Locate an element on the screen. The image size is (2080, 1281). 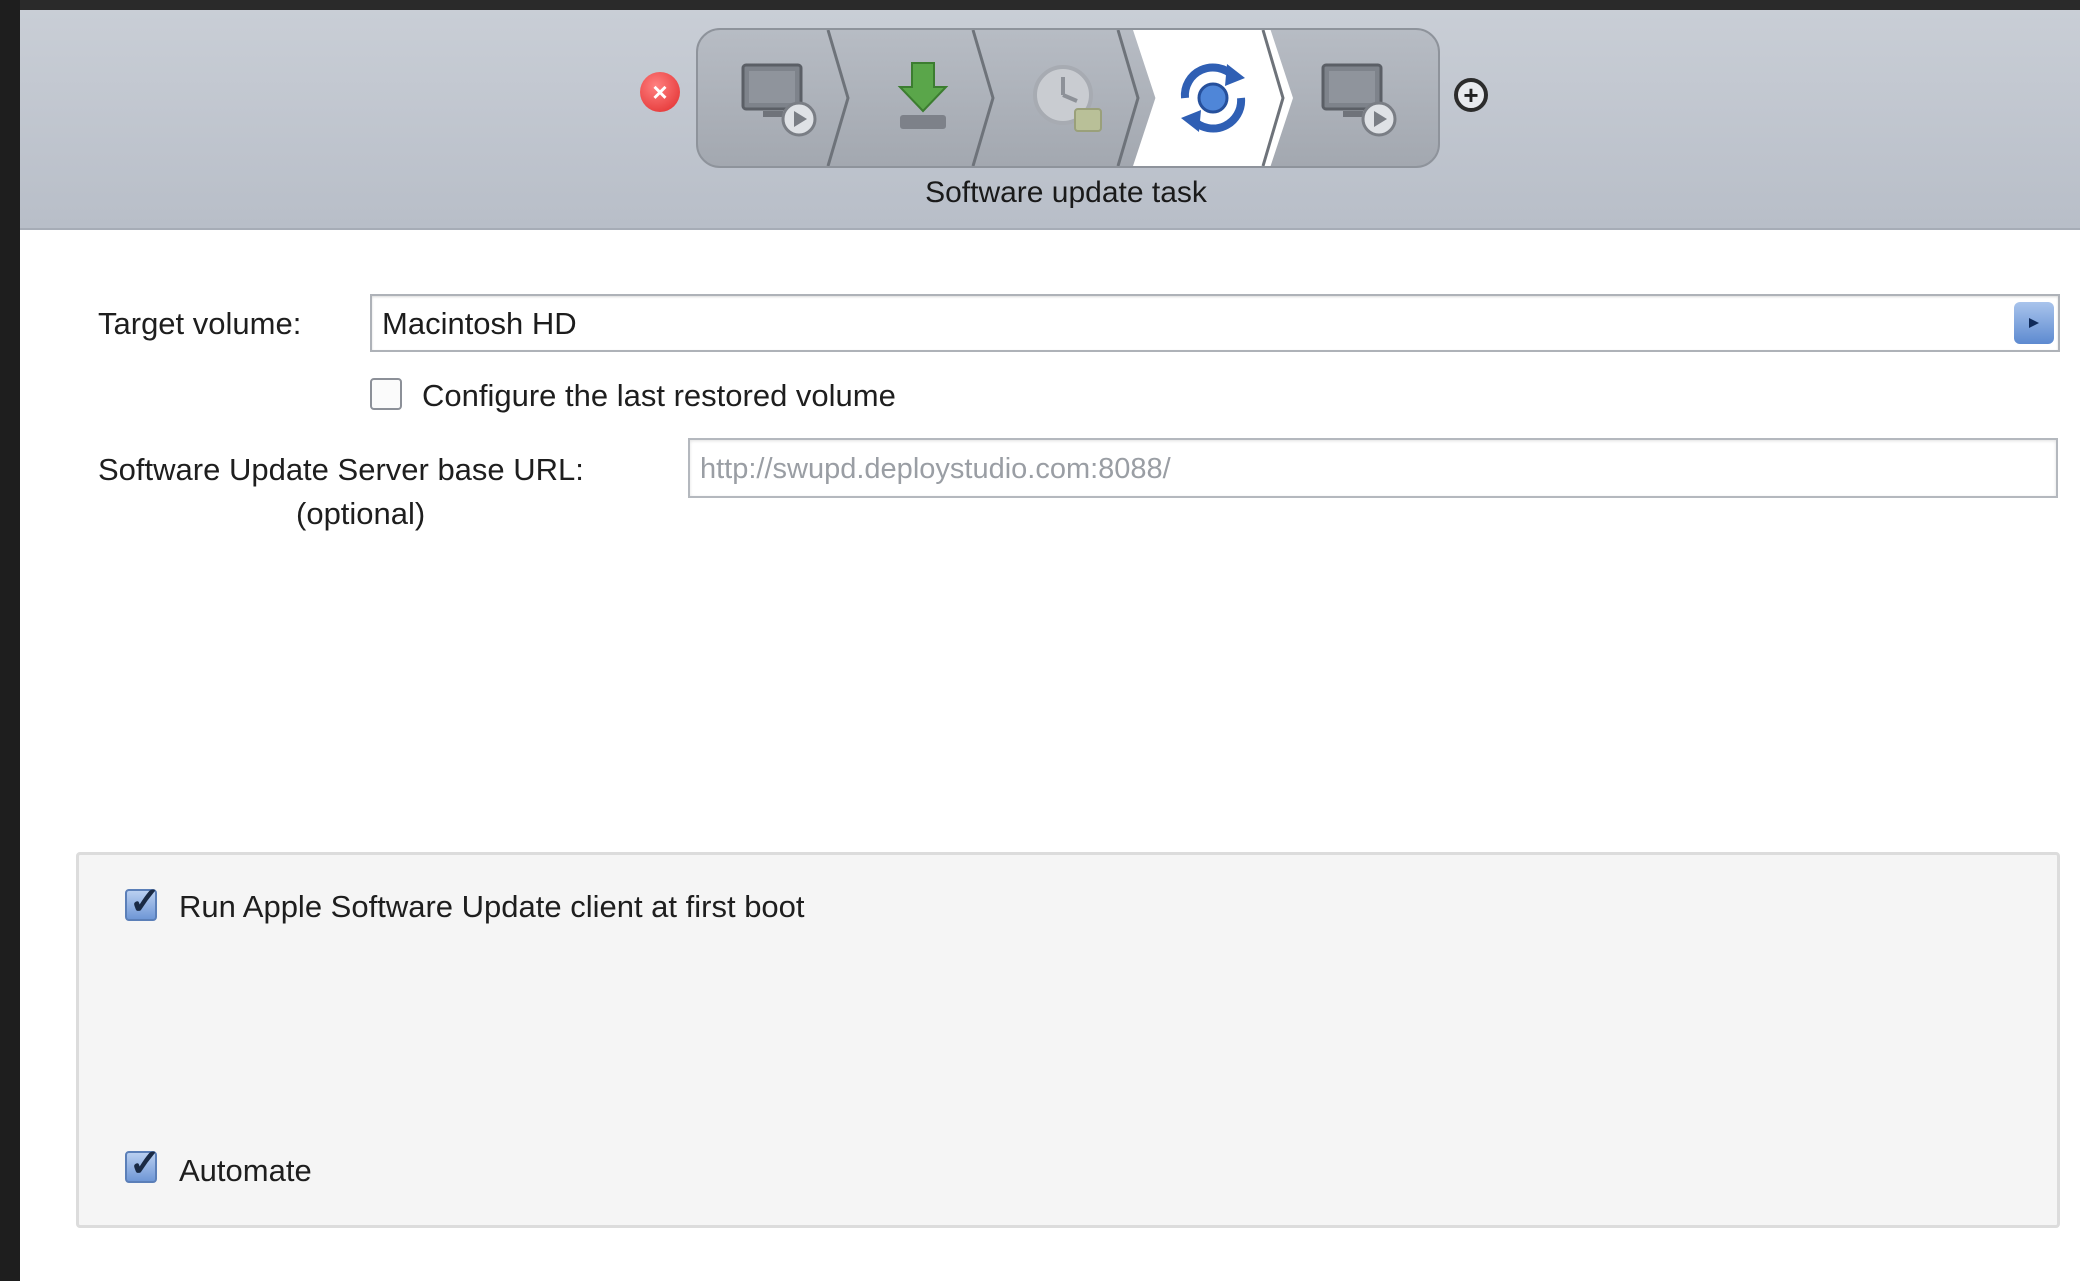
configure-last-restored-checkbox is located at coordinates (386, 394).